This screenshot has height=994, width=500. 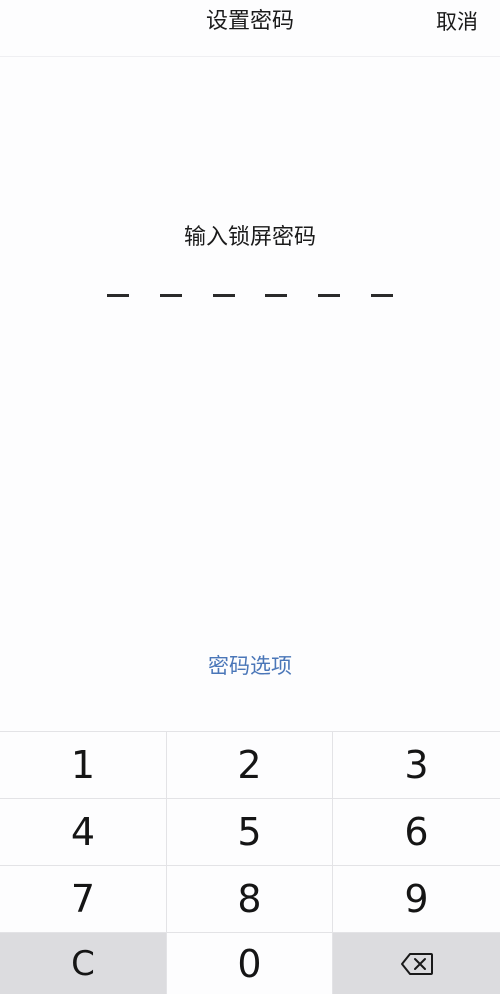 What do you see at coordinates (250, 963) in the screenshot?
I see `key-0: 0` at bounding box center [250, 963].